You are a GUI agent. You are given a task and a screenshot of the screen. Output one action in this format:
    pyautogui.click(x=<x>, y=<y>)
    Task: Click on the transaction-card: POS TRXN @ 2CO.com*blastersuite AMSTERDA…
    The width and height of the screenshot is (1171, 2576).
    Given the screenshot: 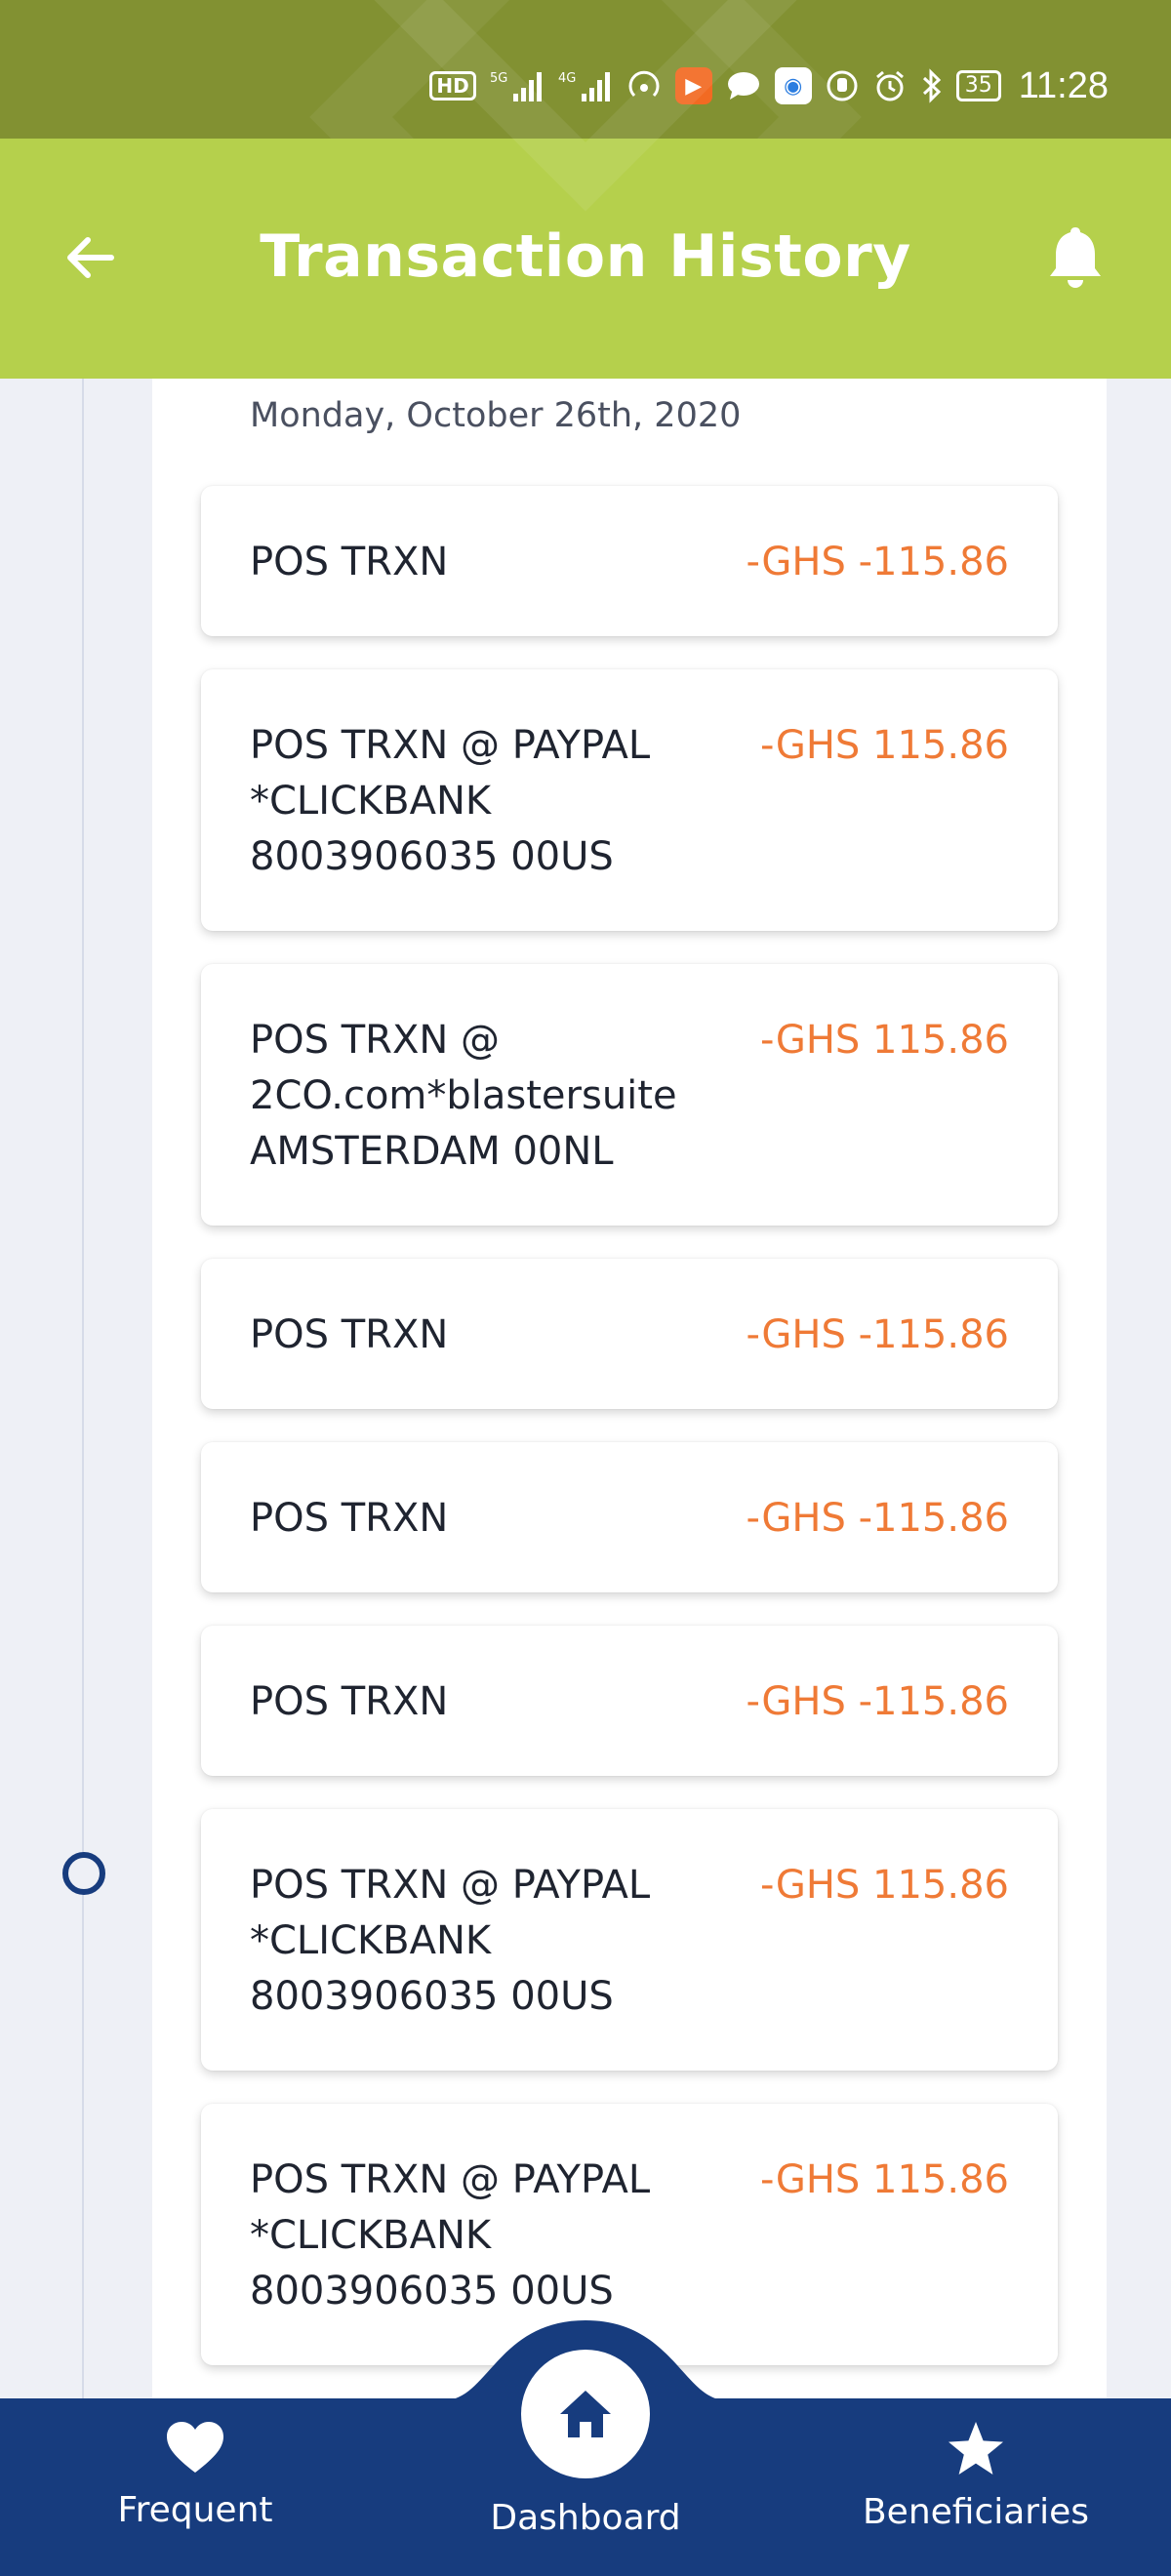 What is the action you would take?
    pyautogui.click(x=629, y=1095)
    